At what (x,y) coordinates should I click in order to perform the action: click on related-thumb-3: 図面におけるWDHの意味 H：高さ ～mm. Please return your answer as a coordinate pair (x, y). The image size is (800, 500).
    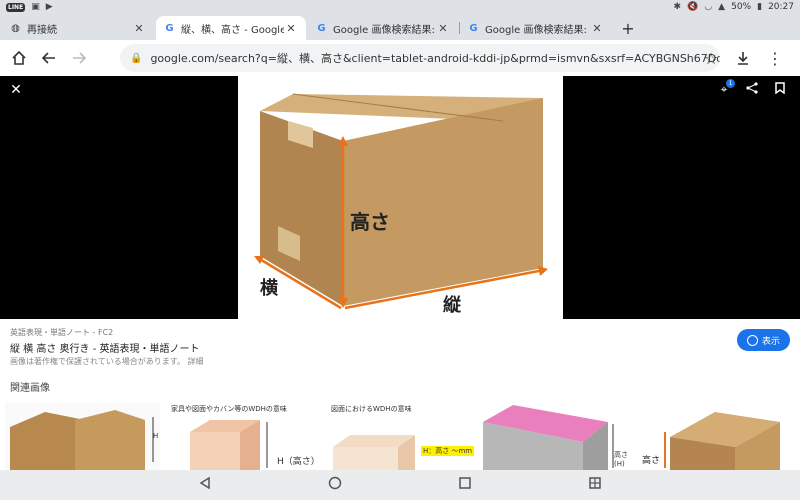
    Looking at the image, I should click on (402, 436).